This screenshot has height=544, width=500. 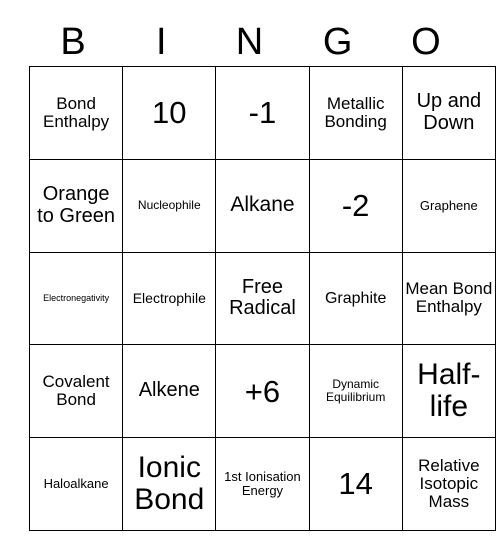 I want to click on bingo-cell-label: Up and Down, so click(x=449, y=112).